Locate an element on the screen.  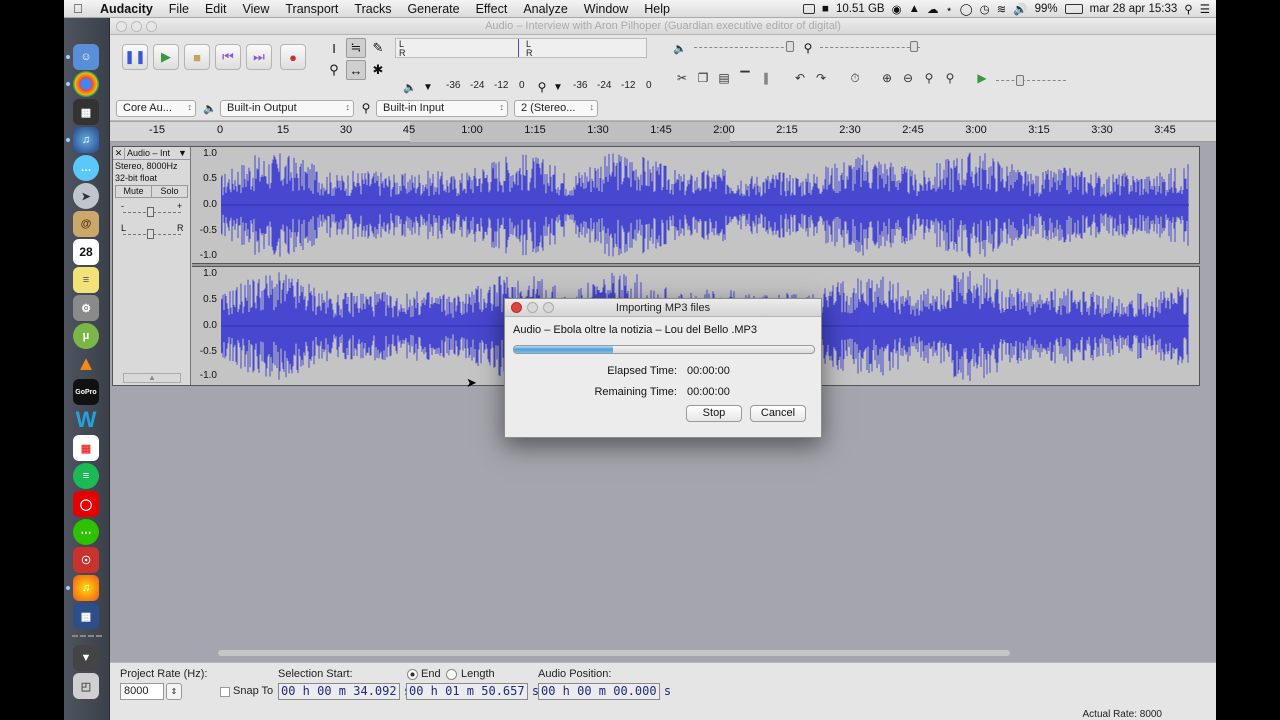
play-speed-thumb is located at coordinates (1020, 80).